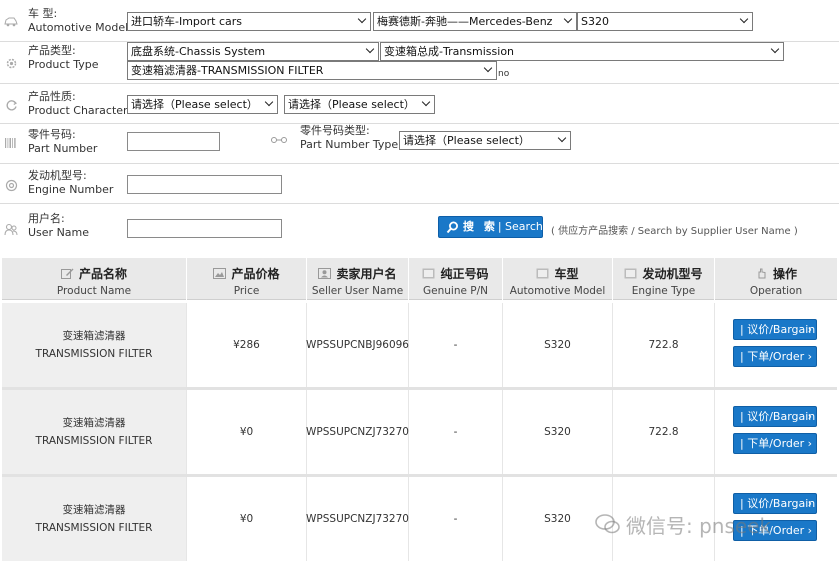 The image size is (839, 566). Describe the element at coordinates (94, 291) in the screenshot. I see `column-en-label: Product Name` at that location.